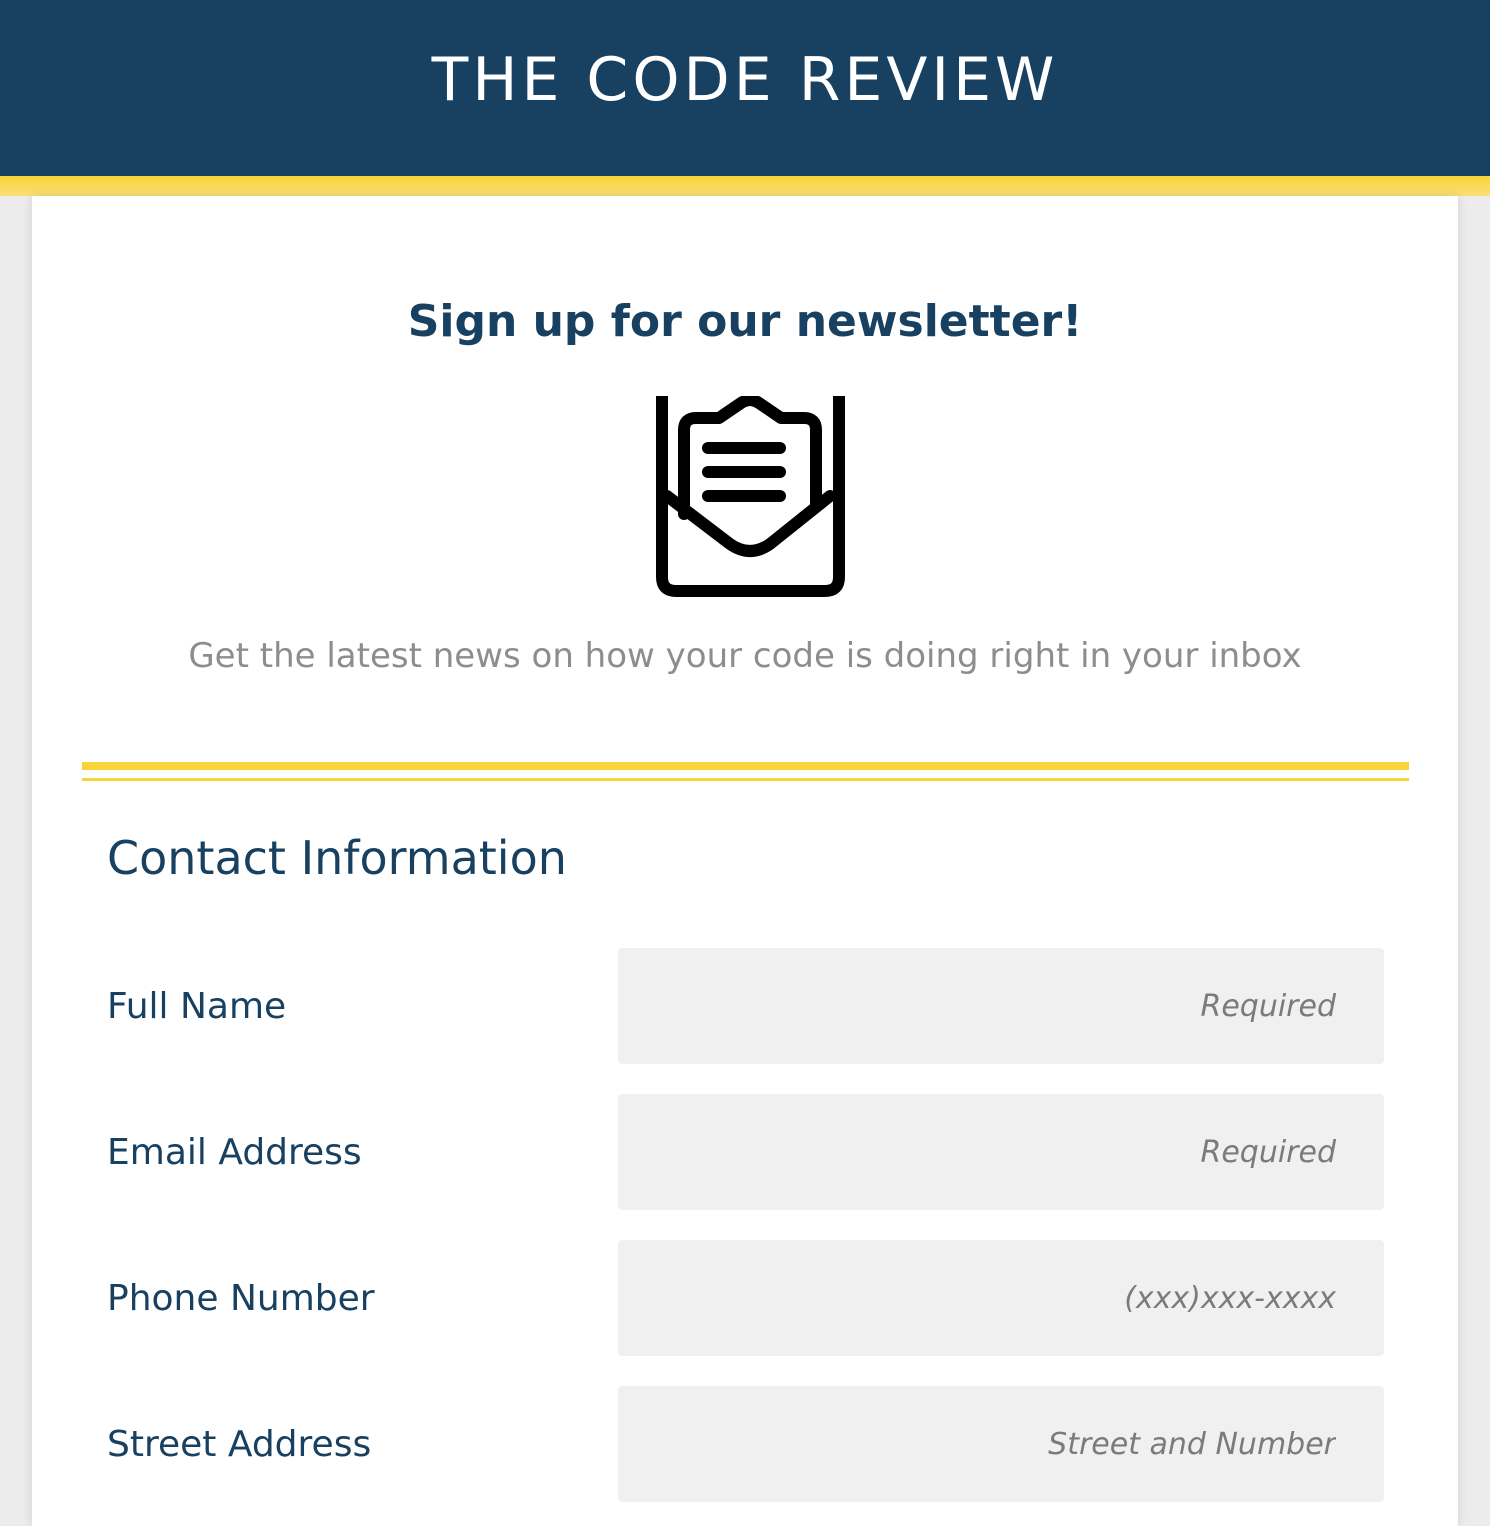 The height and width of the screenshot is (1526, 1490). What do you see at coordinates (750, 496) in the screenshot?
I see `open-envelope-icon` at bounding box center [750, 496].